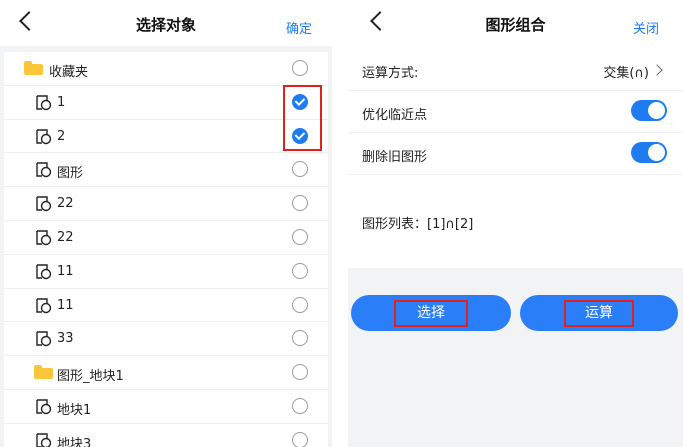  What do you see at coordinates (626, 73) in the screenshot?
I see `operation-value: 交集(∩)` at bounding box center [626, 73].